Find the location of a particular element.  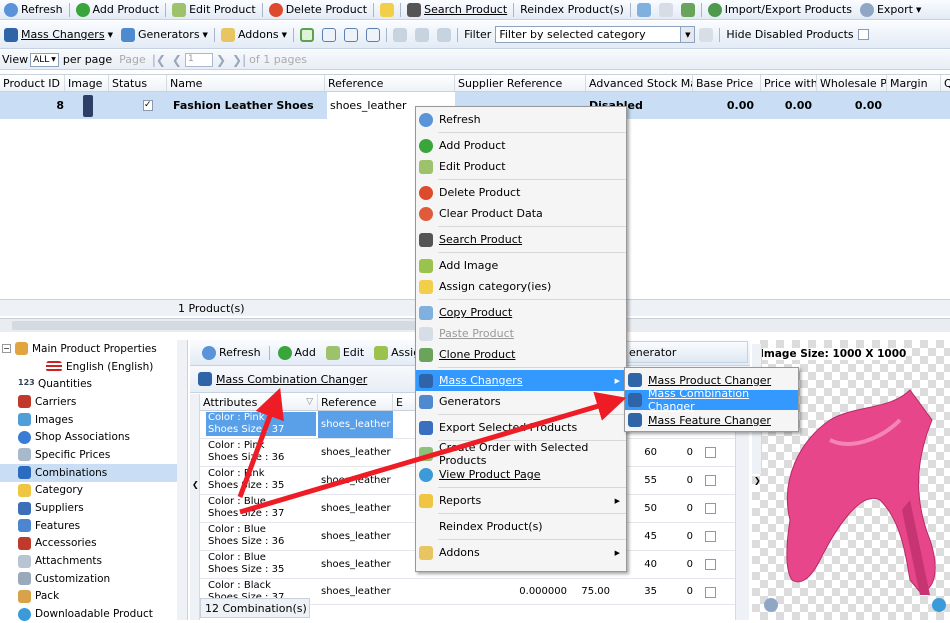

submenu-item-mass-combination: Mass Combination Changer is located at coordinates (711, 400).